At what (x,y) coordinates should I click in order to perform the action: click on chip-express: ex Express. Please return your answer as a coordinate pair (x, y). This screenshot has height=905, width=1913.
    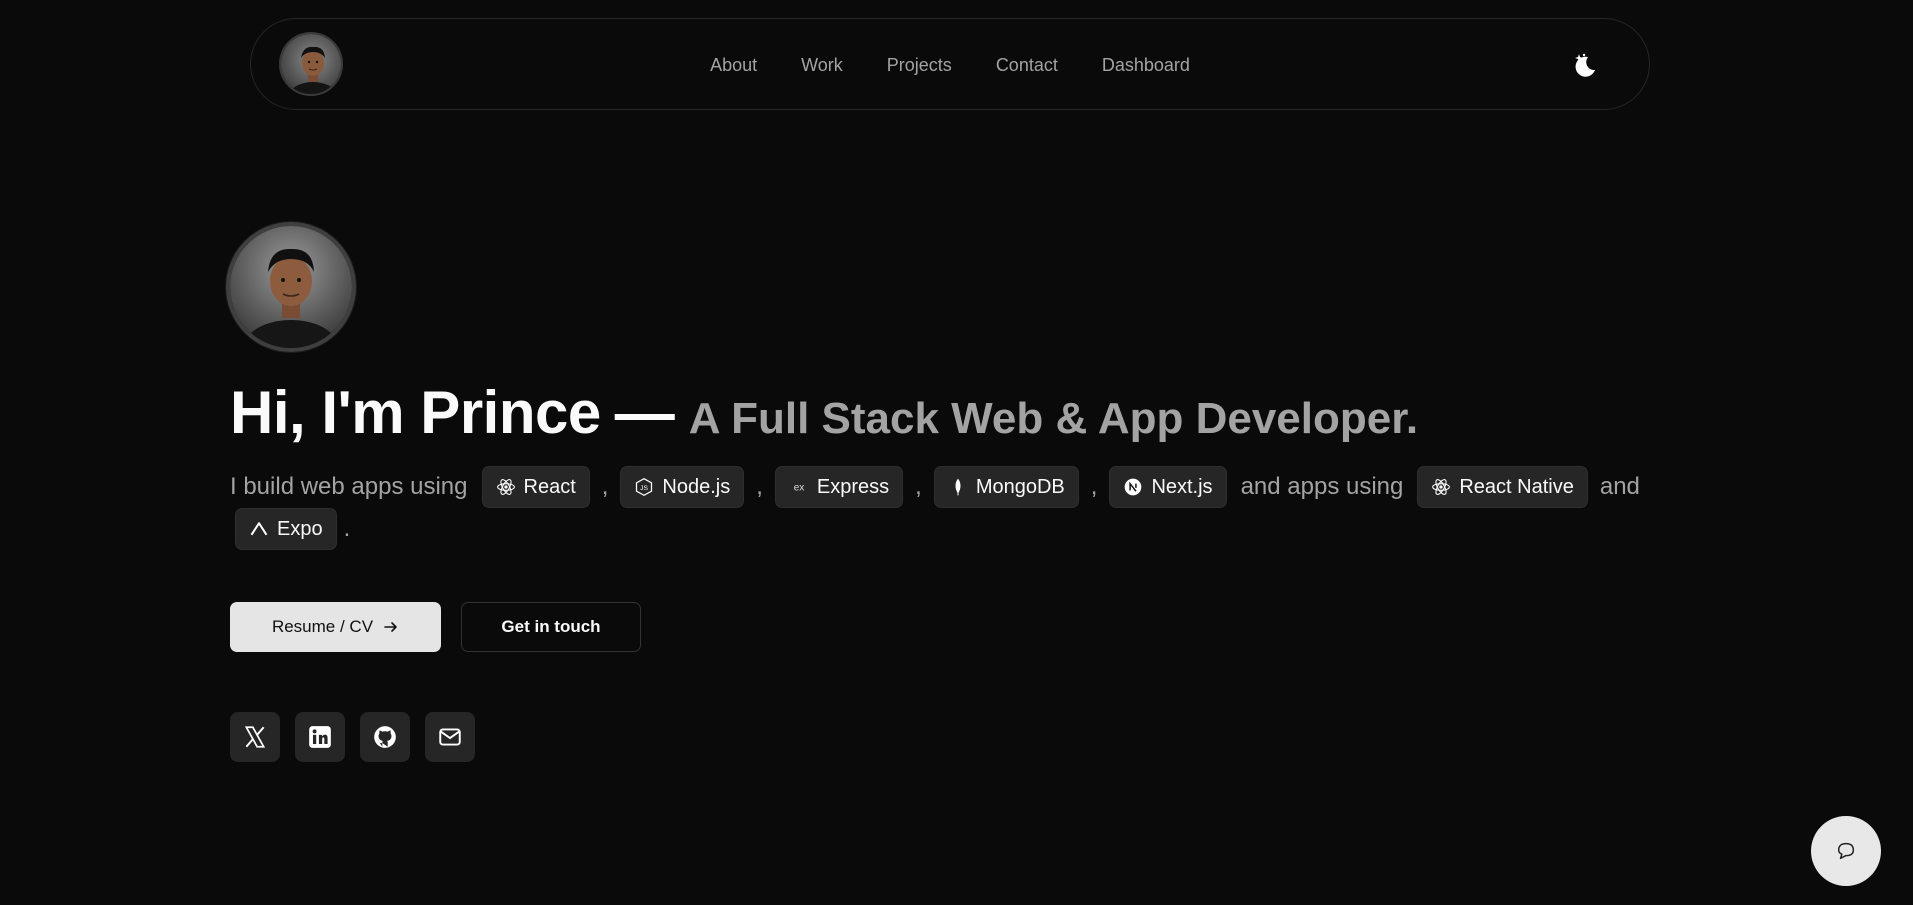
    Looking at the image, I should click on (839, 487).